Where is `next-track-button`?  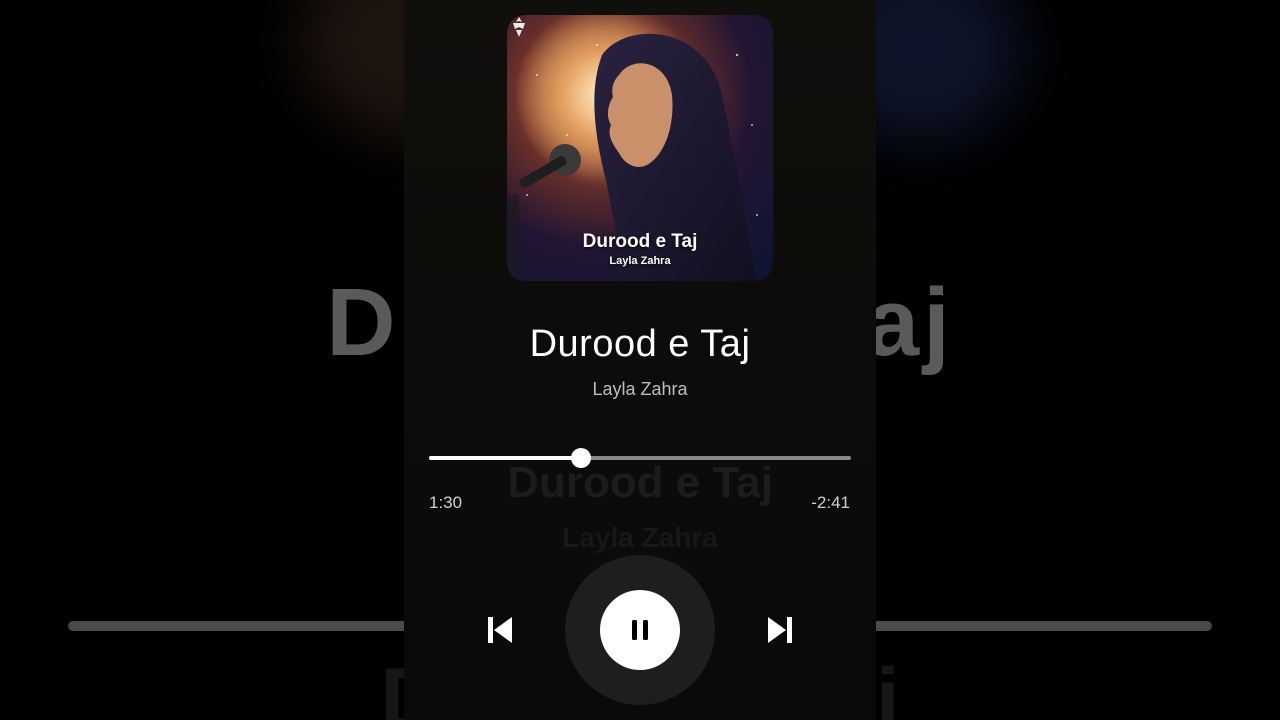
next-track-button is located at coordinates (780, 630).